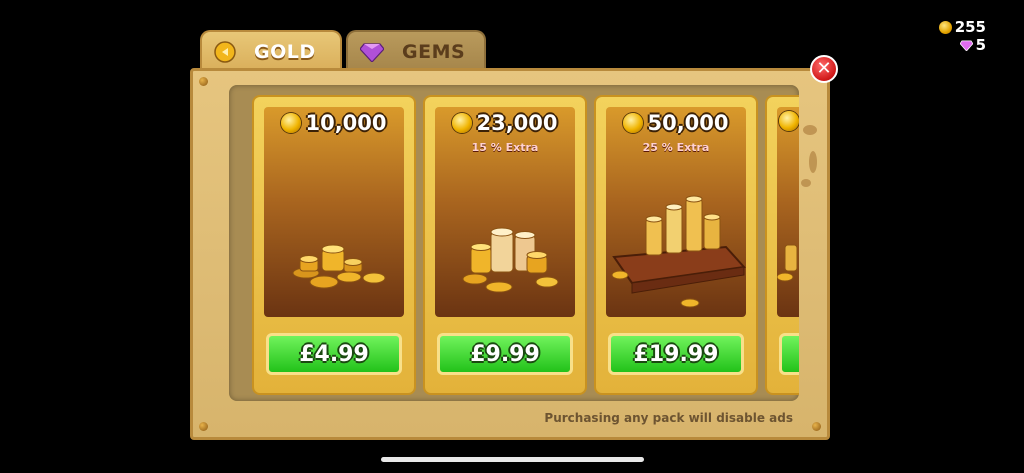 This screenshot has height=473, width=1024. I want to click on buy-button: £19.99, so click(676, 354).